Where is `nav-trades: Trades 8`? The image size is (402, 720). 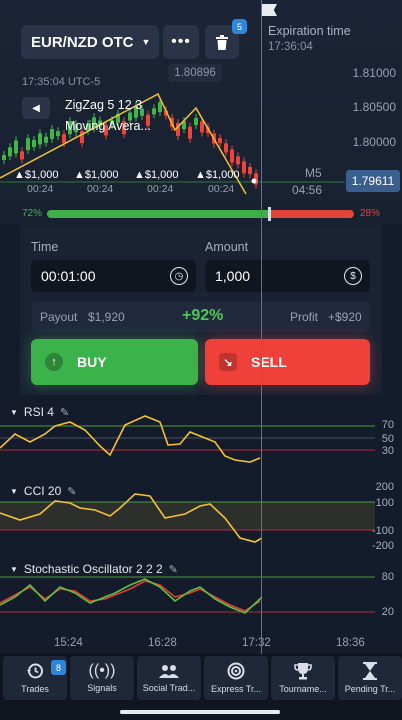 nav-trades: Trades 8 is located at coordinates (35, 678).